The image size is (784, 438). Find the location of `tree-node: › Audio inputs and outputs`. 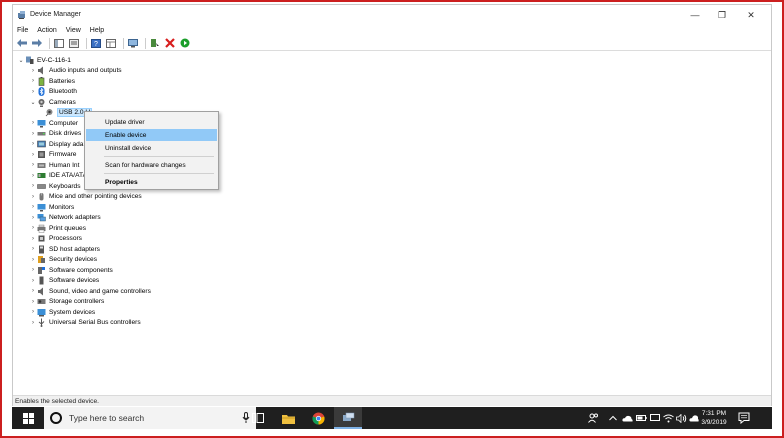

tree-node: › Audio inputs and outputs is located at coordinates (75, 71).